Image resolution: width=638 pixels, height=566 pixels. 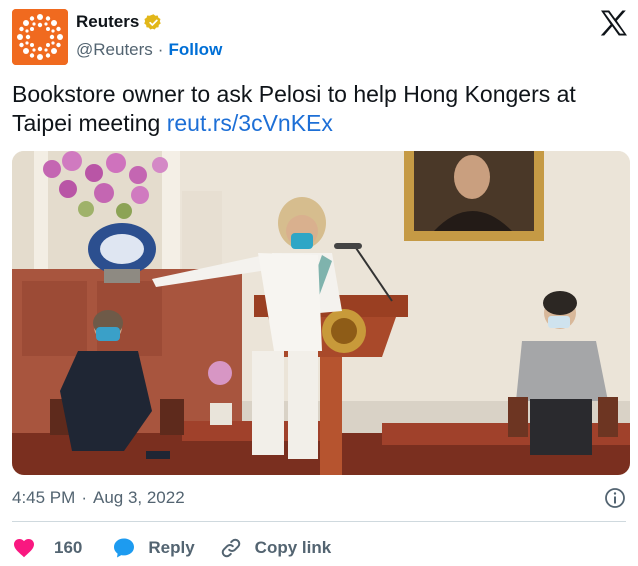 I want to click on tweet-timestamp: 4:45 PM · Aug 3, 2022, so click(x=98, y=498).